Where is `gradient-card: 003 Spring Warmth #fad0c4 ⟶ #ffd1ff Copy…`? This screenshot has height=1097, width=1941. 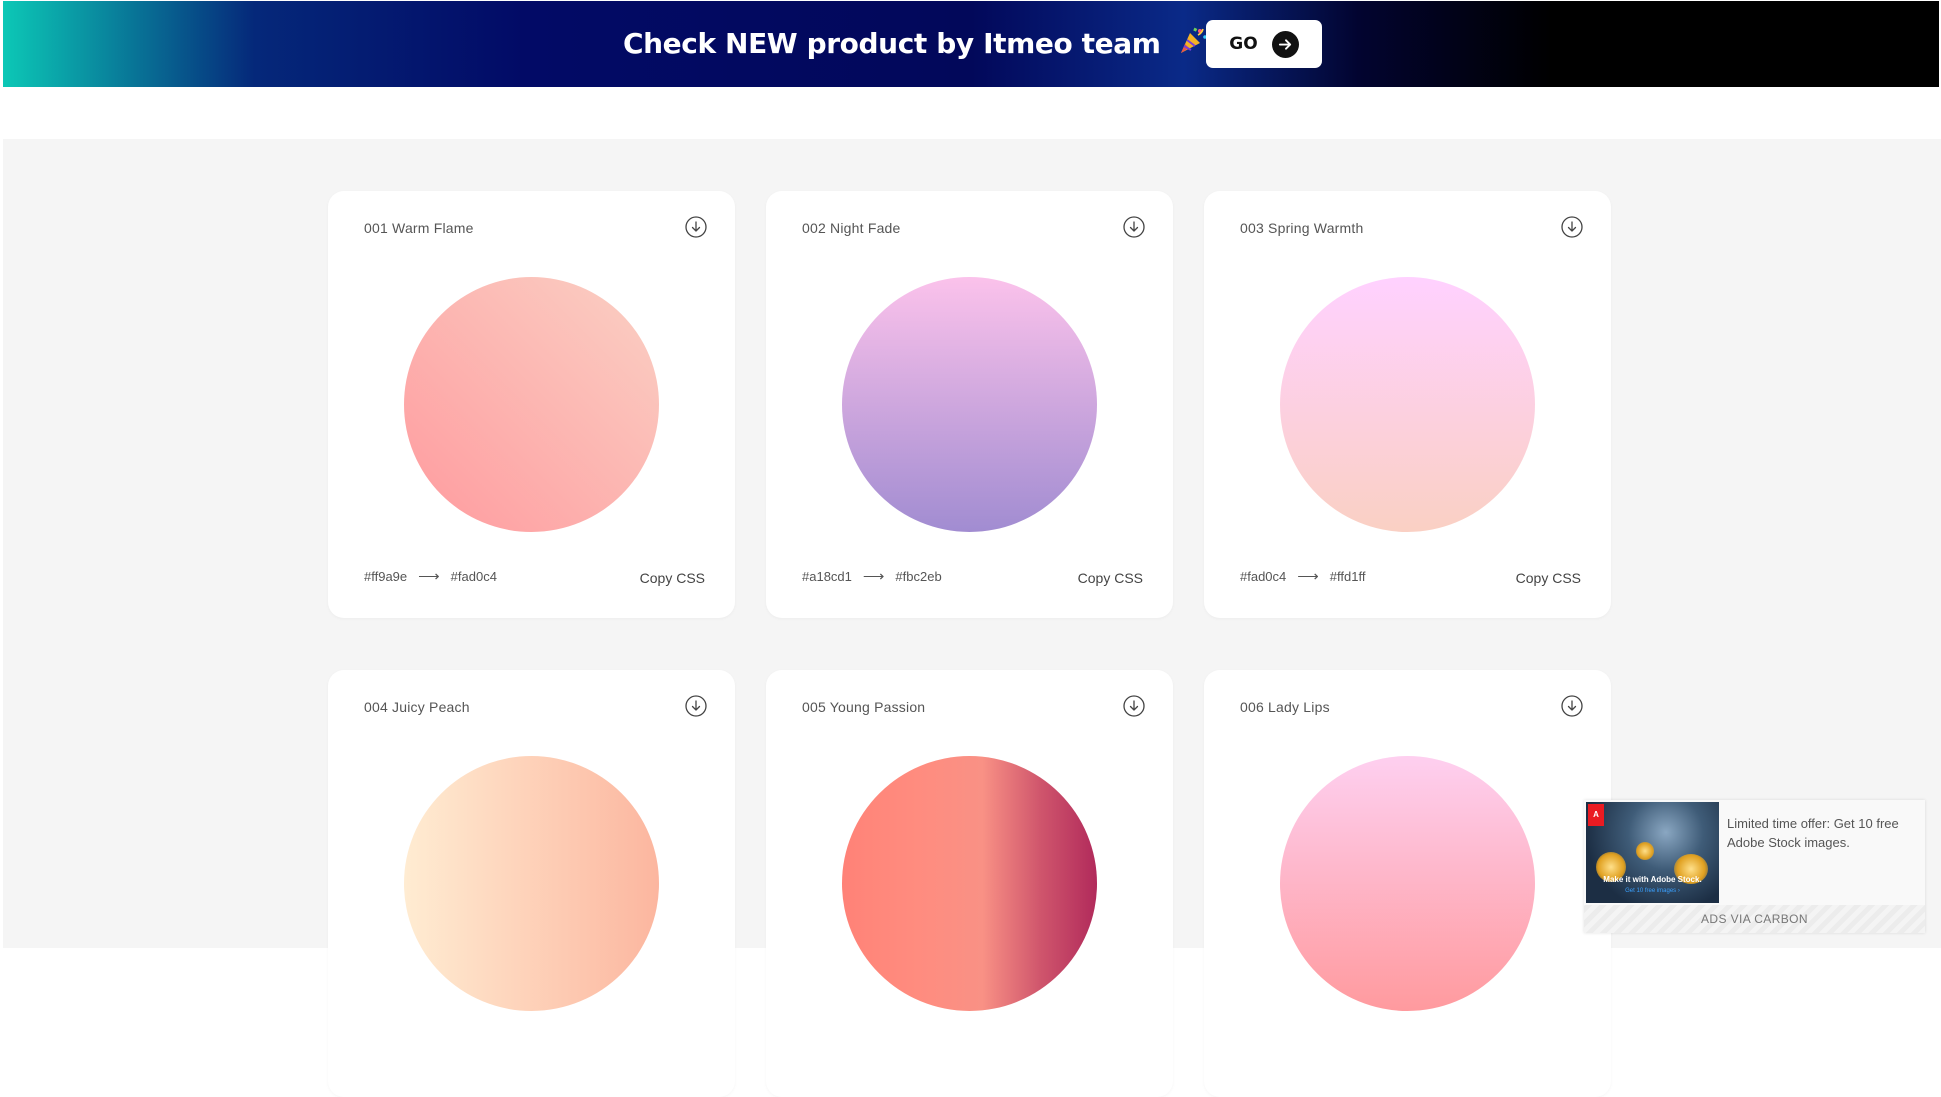
gradient-card: 003 Spring Warmth #fad0c4 ⟶ #ffd1ff Copy… is located at coordinates (1407, 404).